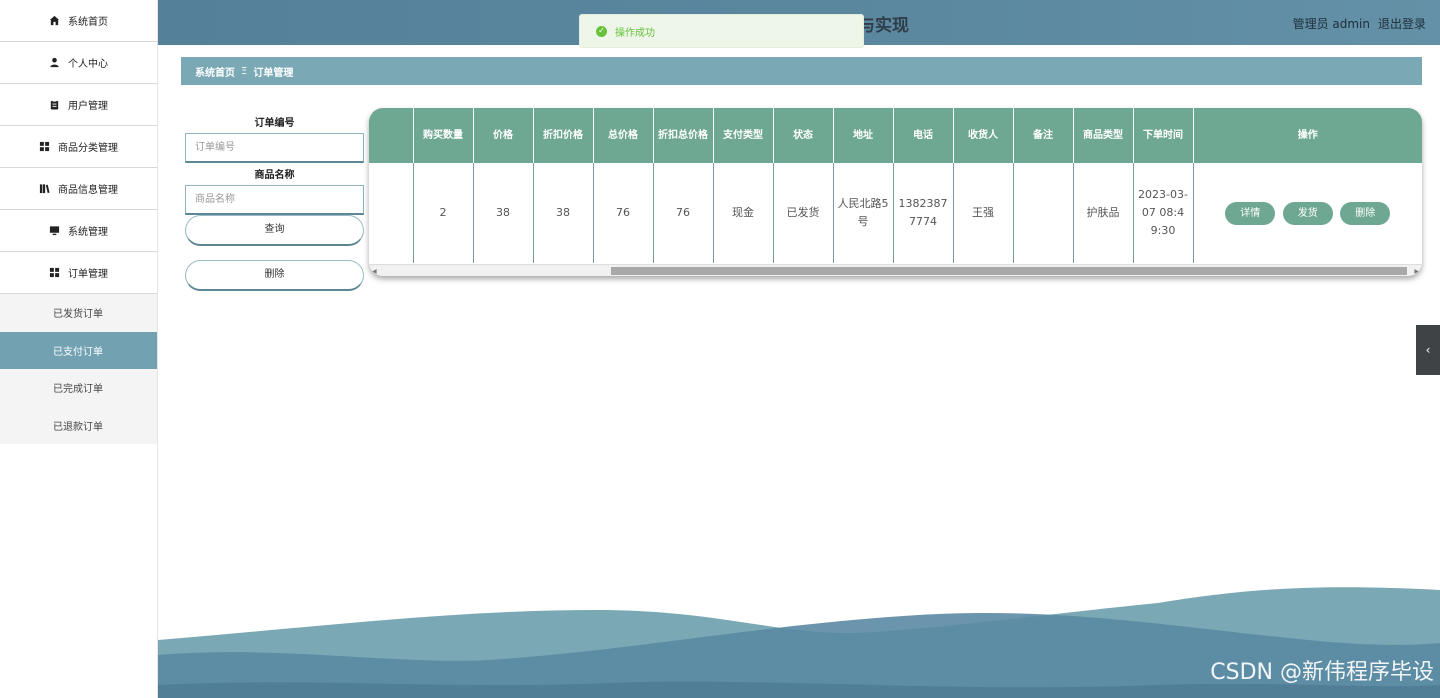 The height and width of the screenshot is (698, 1440). I want to click on admin-label: 管理员 admin, so click(1331, 24).